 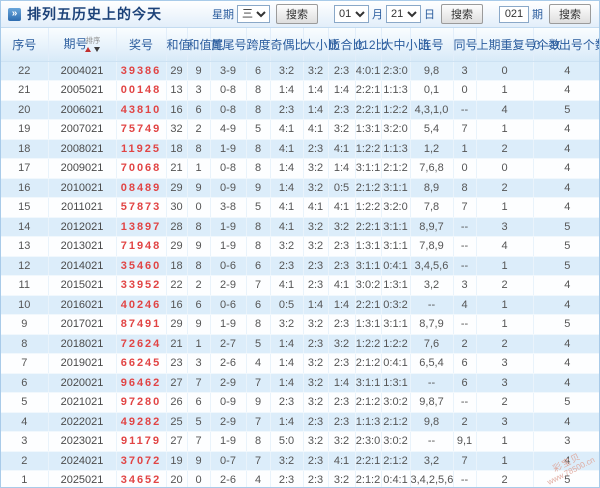 What do you see at coordinates (462, 14) in the screenshot?
I see `date-search-button: 搜索` at bounding box center [462, 14].